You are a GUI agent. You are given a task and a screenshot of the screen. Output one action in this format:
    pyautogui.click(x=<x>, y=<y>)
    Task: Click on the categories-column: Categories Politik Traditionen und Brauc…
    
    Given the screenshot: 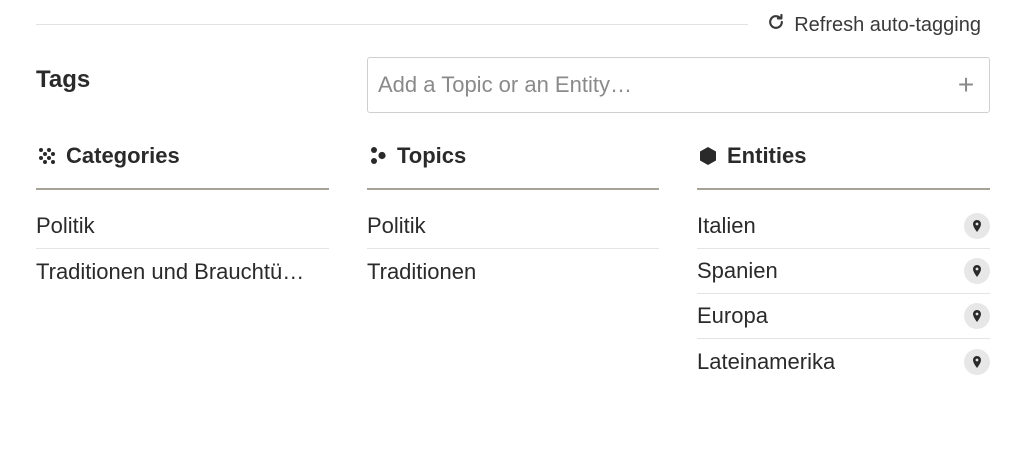 What is the action you would take?
    pyautogui.click(x=182, y=217)
    